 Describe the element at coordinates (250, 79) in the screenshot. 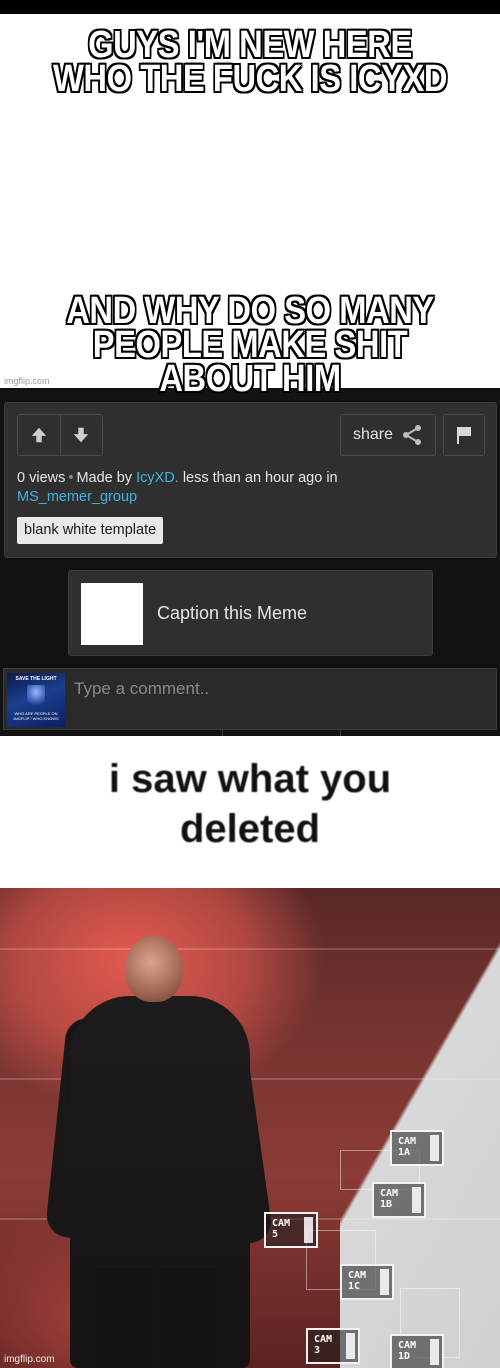

I see `top-meme-line-2: WHO THE FUCK IS ICYXD` at that location.